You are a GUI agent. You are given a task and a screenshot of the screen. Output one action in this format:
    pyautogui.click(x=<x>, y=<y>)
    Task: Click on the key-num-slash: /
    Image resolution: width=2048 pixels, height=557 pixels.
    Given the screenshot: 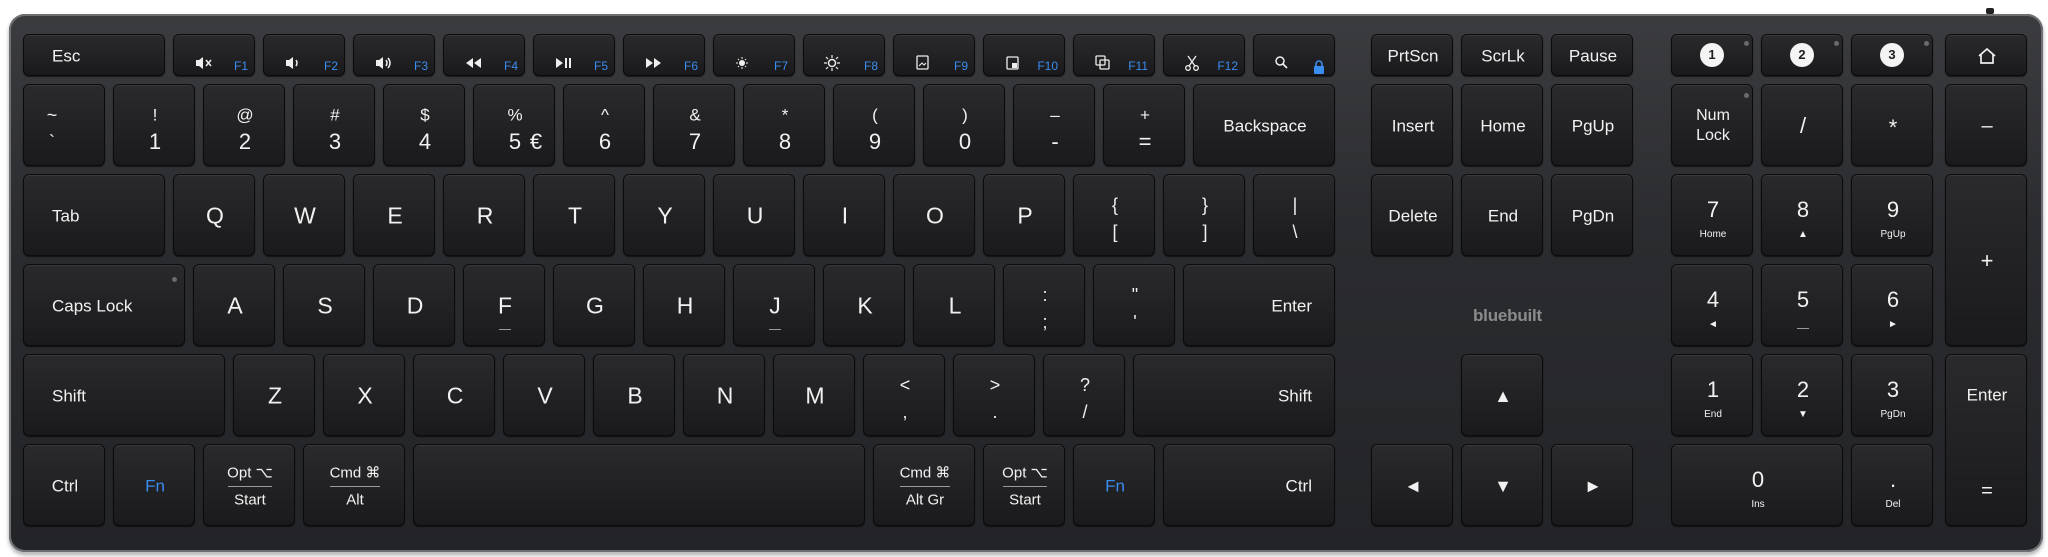 What is the action you would take?
    pyautogui.click(x=1802, y=125)
    